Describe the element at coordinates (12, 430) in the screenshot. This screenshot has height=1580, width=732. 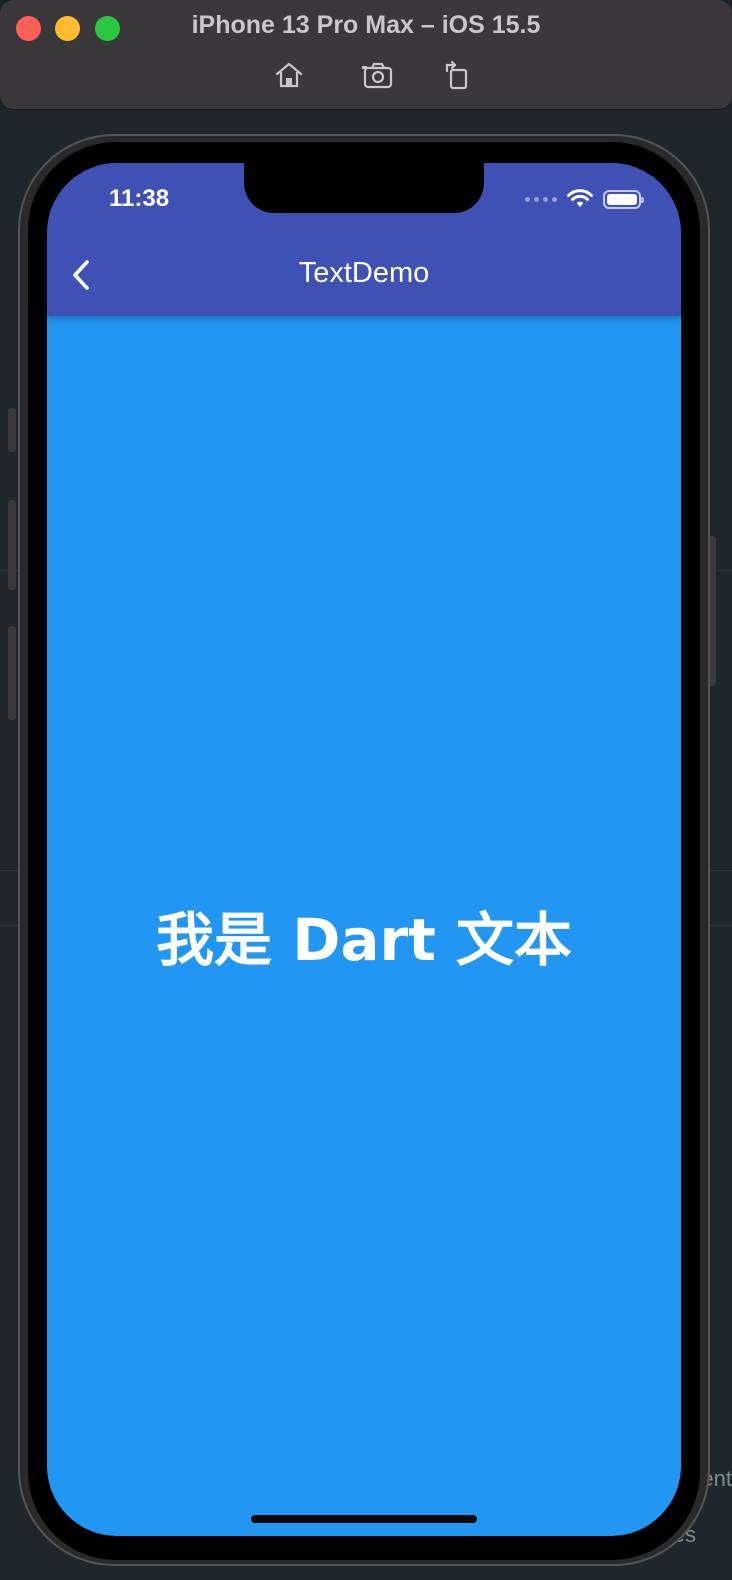
I see `mute-switch` at that location.